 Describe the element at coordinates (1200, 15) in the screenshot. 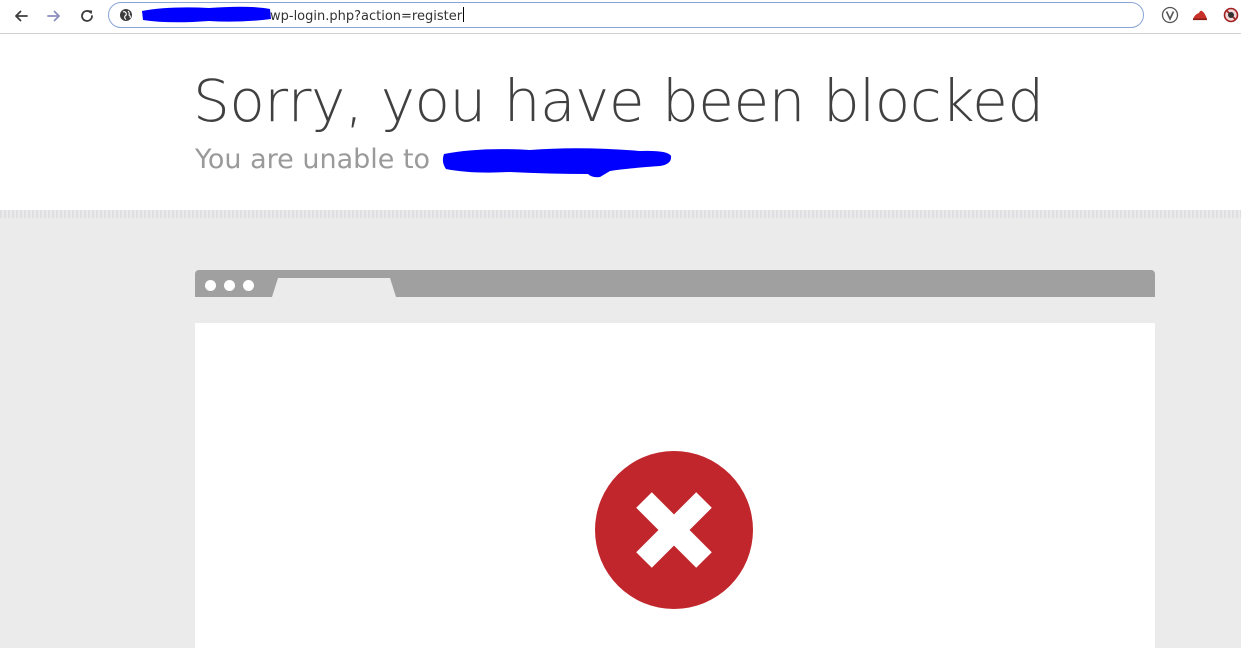

I see `red-hat-extension-icon` at that location.